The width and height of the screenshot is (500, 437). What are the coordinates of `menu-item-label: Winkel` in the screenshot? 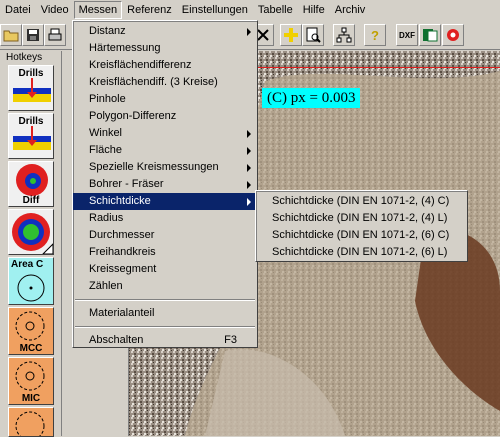 It's located at (106, 133).